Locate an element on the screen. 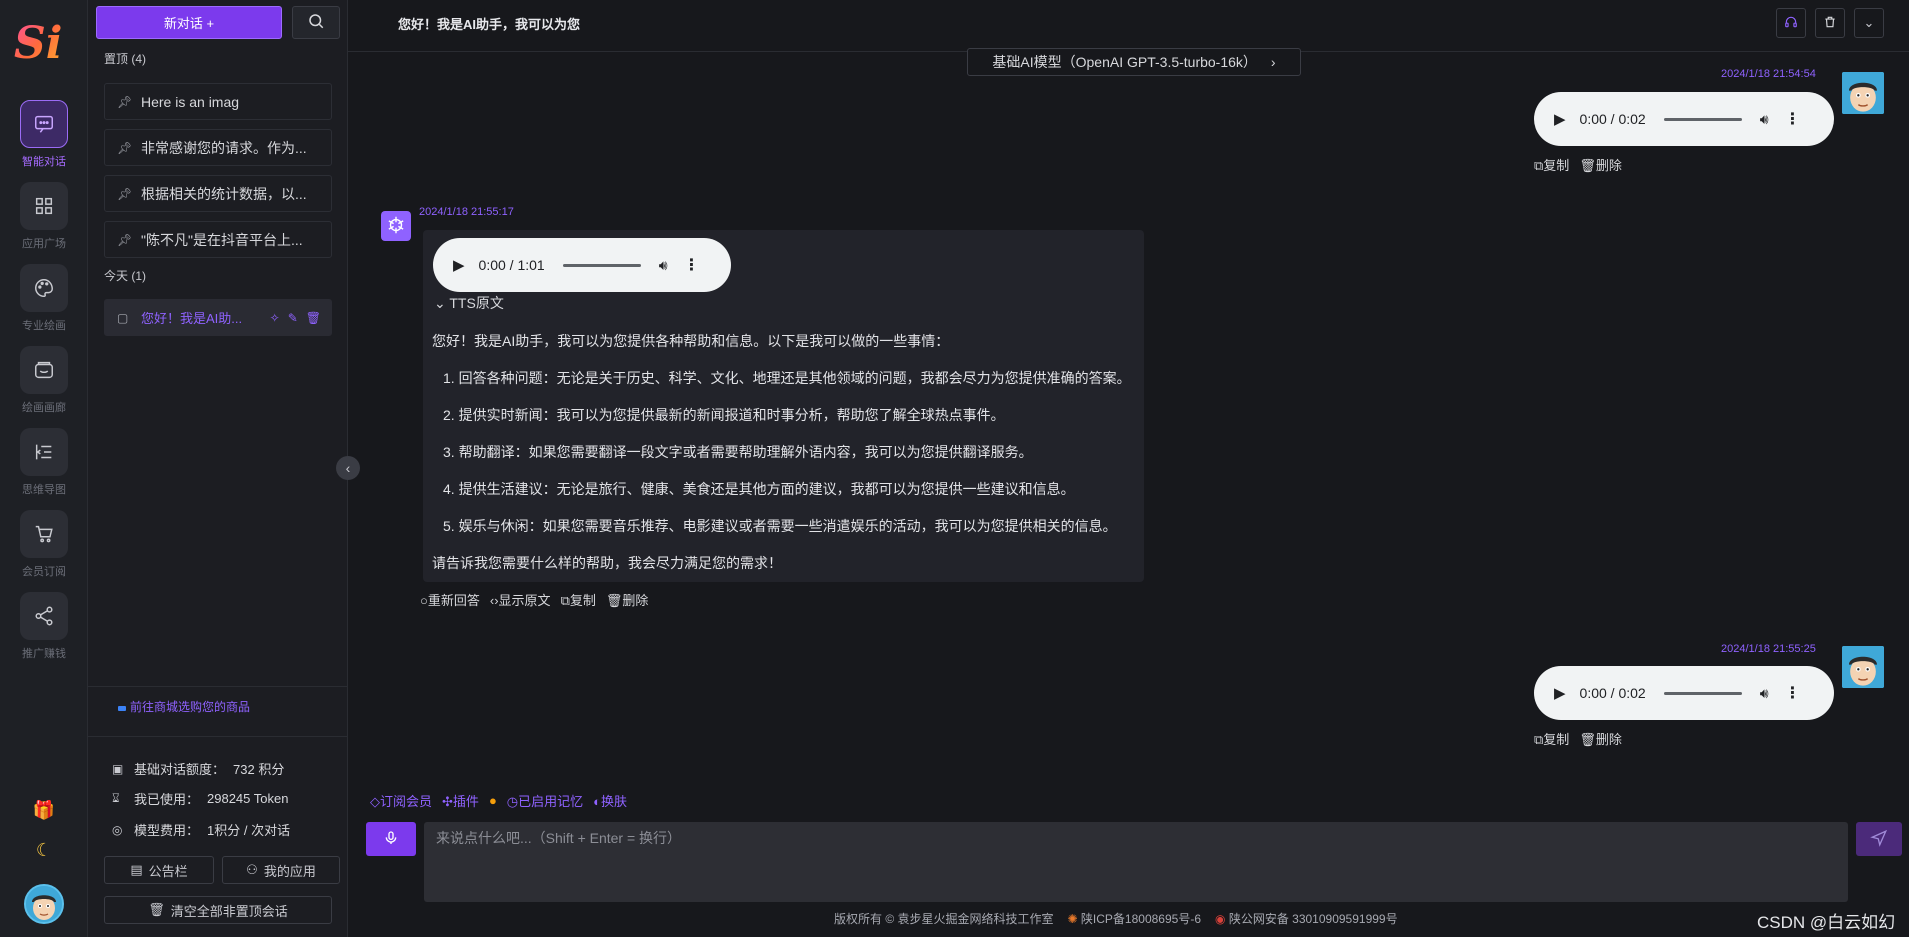 The image size is (1909, 937). send-button is located at coordinates (1879, 839).